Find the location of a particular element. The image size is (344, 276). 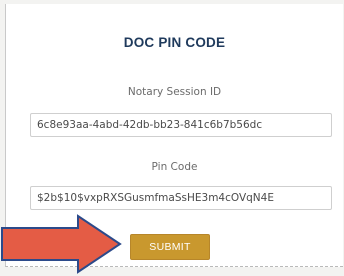

pin-code-label: Pin Code is located at coordinates (174, 167).